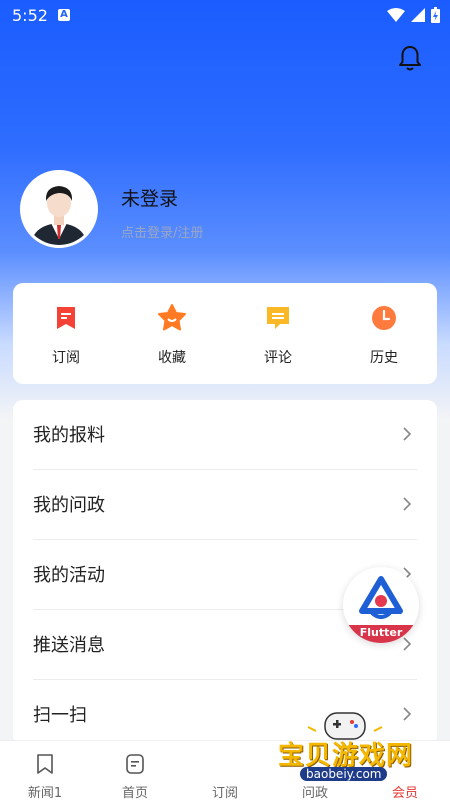 The width and height of the screenshot is (450, 801). I want to click on comment-icon, so click(278, 318).